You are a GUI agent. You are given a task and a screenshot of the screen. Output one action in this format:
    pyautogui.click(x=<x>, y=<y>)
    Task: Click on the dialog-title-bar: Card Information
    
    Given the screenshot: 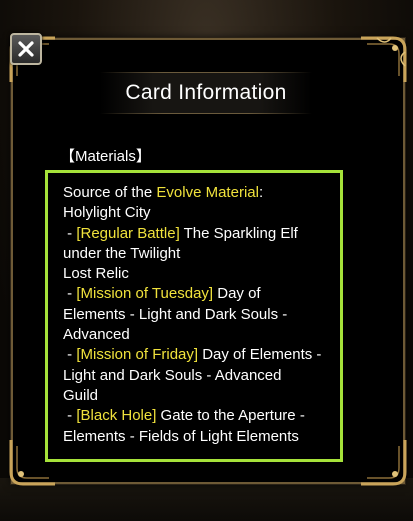 What is the action you would take?
    pyautogui.click(x=206, y=93)
    